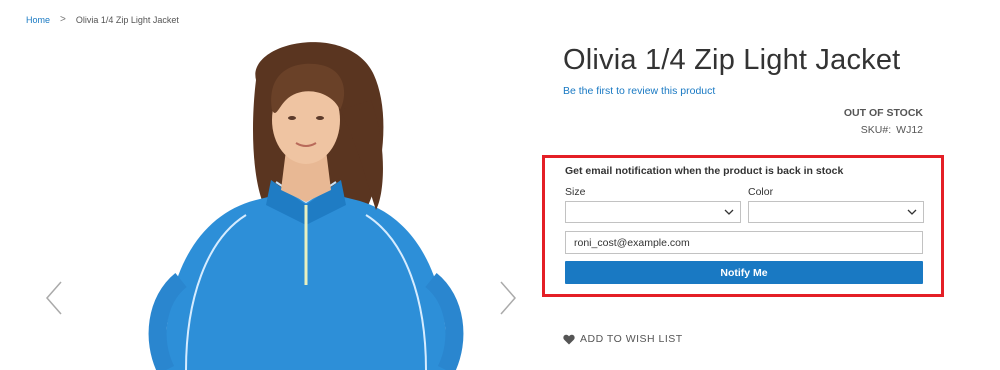 This screenshot has height=370, width=1000. Describe the element at coordinates (38, 20) in the screenshot. I see `breadcrumb-home-link: Home` at that location.